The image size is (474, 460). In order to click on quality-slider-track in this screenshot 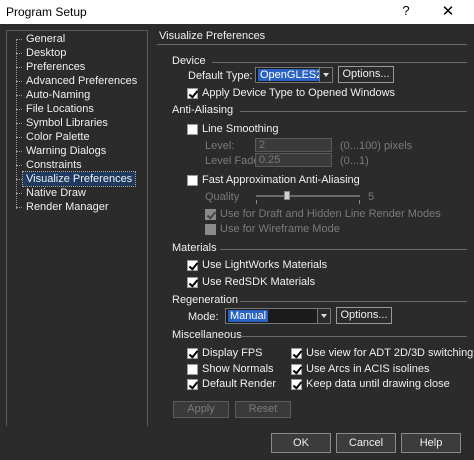, I will do `click(308, 196)`.